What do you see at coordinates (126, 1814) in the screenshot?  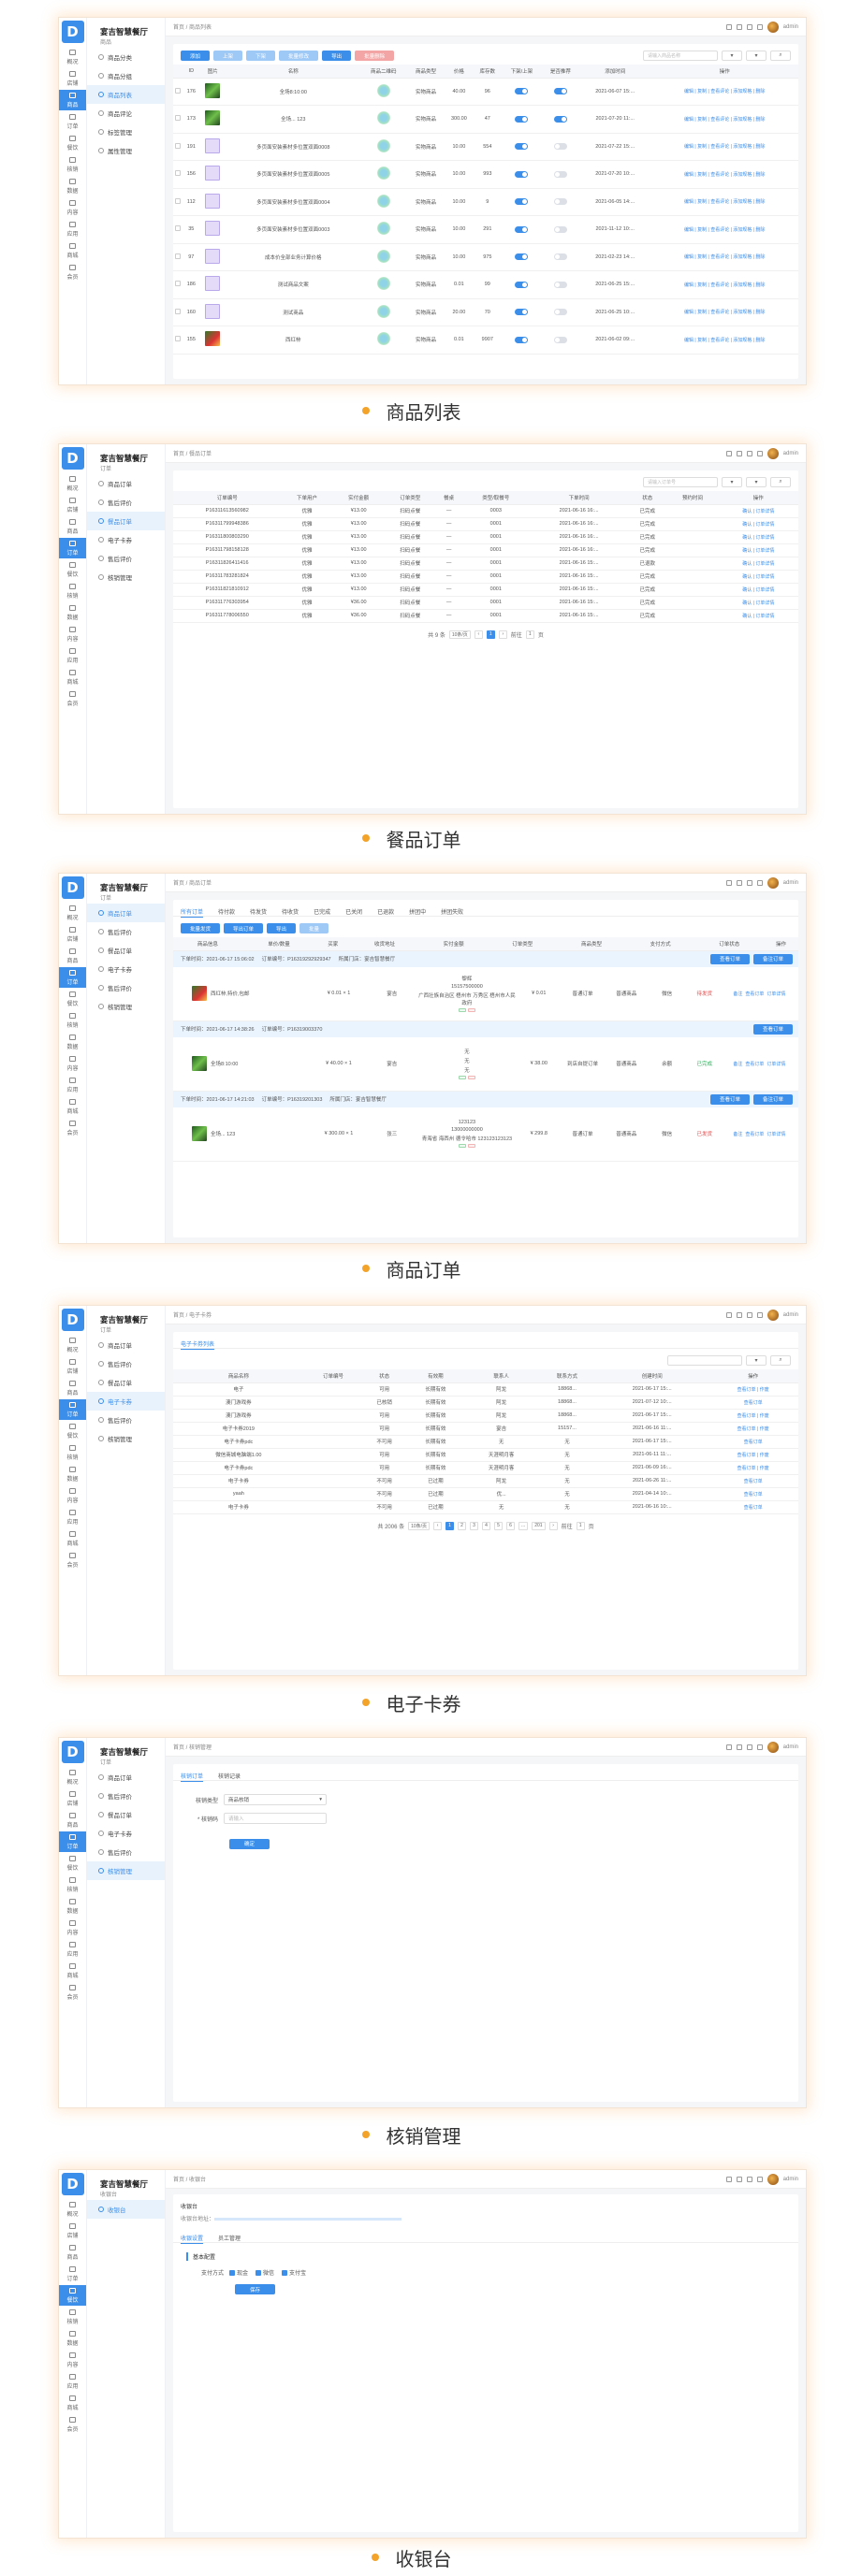 I see `sub-menu-item: 餐品订单` at bounding box center [126, 1814].